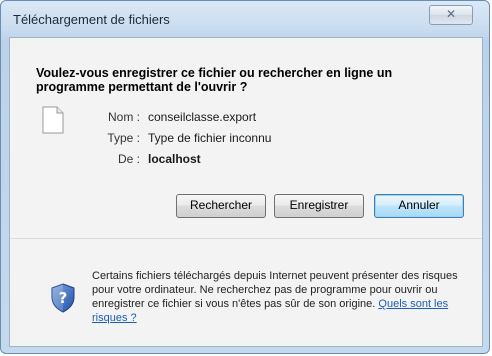 Image resolution: width=492 pixels, height=356 pixels. Describe the element at coordinates (245, 19) in the screenshot. I see `title-bar: Téléchargement de fichiers ✕` at that location.